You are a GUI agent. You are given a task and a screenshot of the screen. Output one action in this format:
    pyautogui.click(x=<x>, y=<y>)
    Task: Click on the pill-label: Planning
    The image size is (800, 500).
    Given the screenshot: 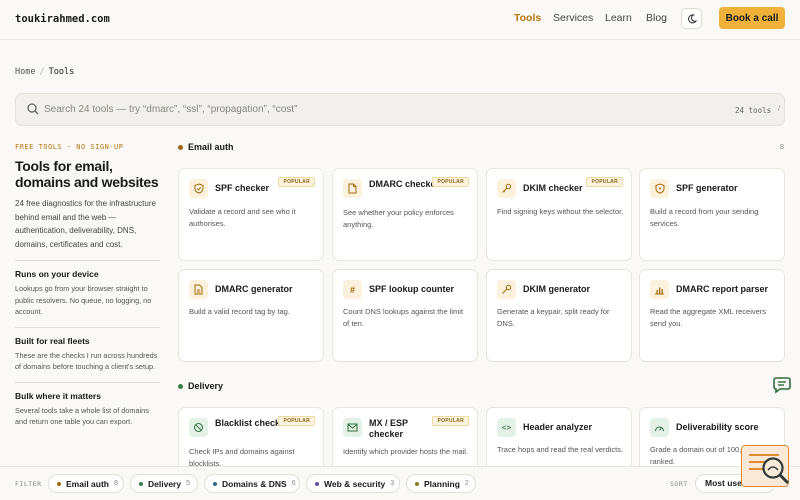 What is the action you would take?
    pyautogui.click(x=442, y=483)
    